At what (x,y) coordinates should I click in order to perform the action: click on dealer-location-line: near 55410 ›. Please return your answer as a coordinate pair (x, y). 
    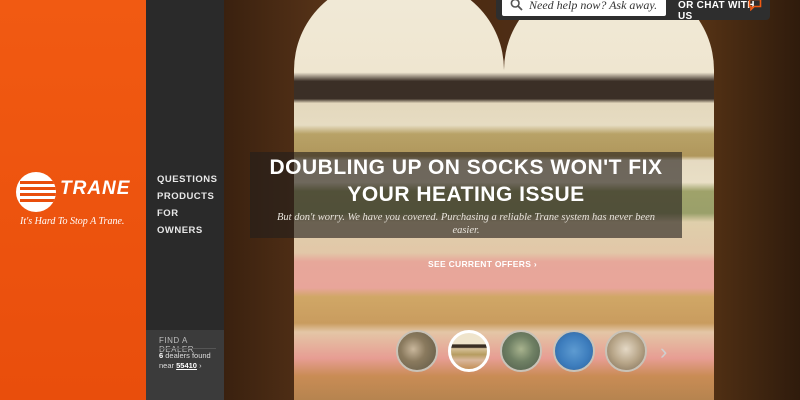
    Looking at the image, I should click on (180, 365).